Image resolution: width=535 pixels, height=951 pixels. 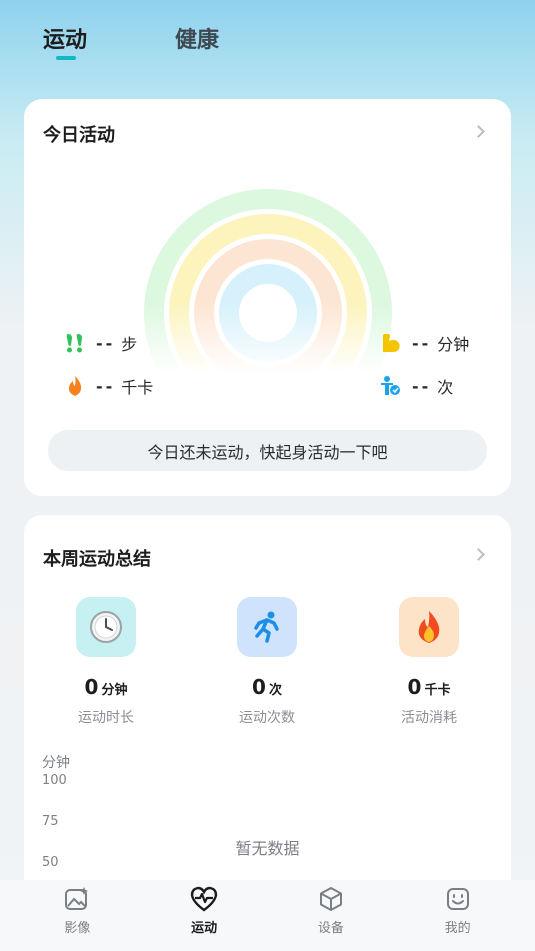 What do you see at coordinates (204, 928) in the screenshot?
I see `nav-label: 运动` at bounding box center [204, 928].